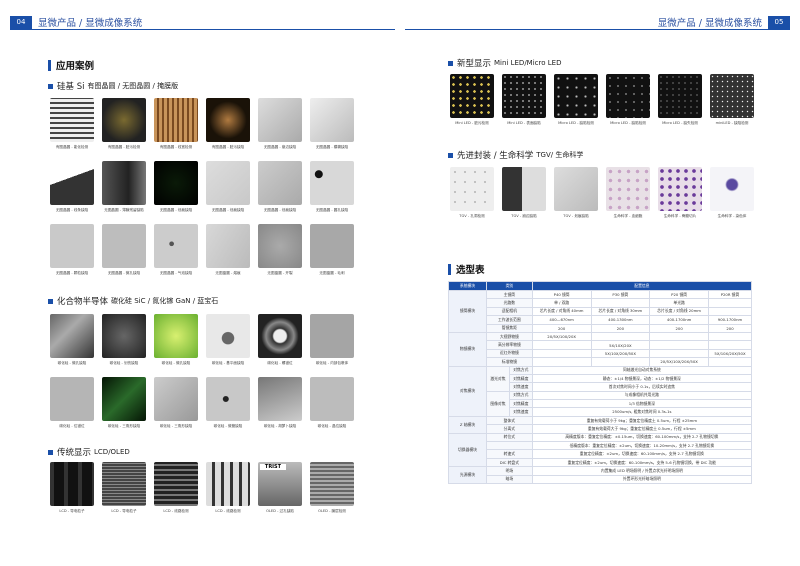 Image resolution: width=800 pixels, height=566 pixels. What do you see at coordinates (642, 286) in the screenshot?
I see `th-config: 配置信息` at bounding box center [642, 286].